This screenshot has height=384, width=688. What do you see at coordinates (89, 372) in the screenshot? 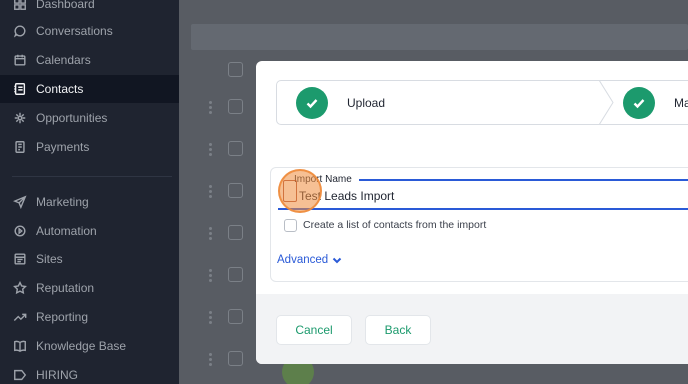
I see `sidebar-item-hiring: HIRING` at bounding box center [89, 372].